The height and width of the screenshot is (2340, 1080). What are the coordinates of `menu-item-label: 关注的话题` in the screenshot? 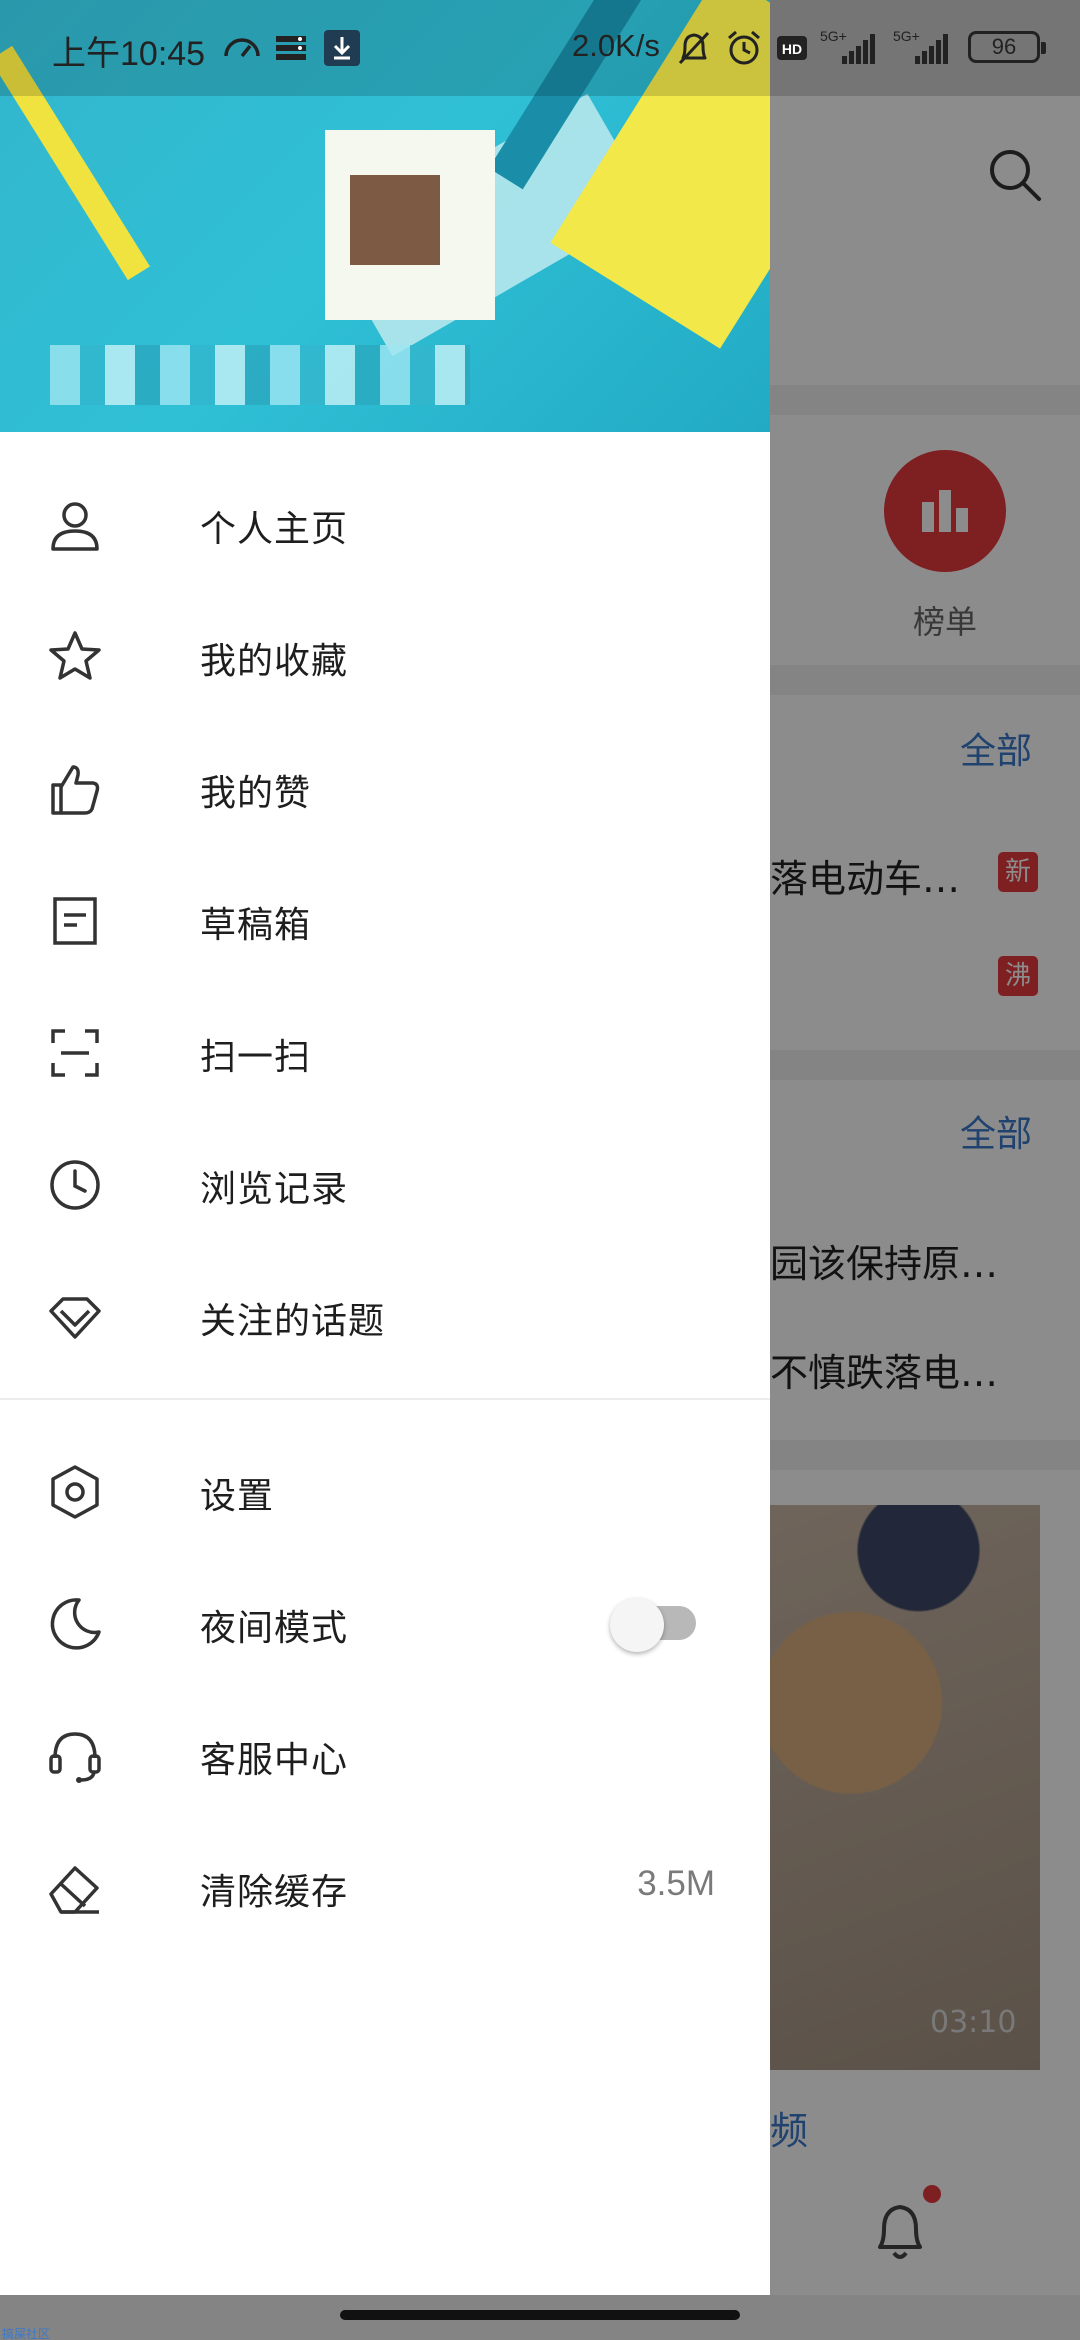 It's located at (293, 1321).